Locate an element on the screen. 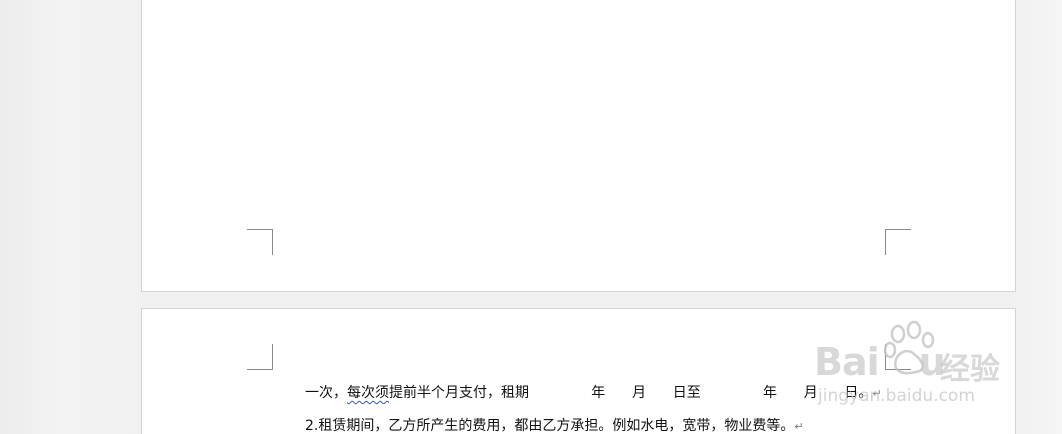 This screenshot has width=1062, height=434. margin-corner-bottom-right is located at coordinates (898, 242).